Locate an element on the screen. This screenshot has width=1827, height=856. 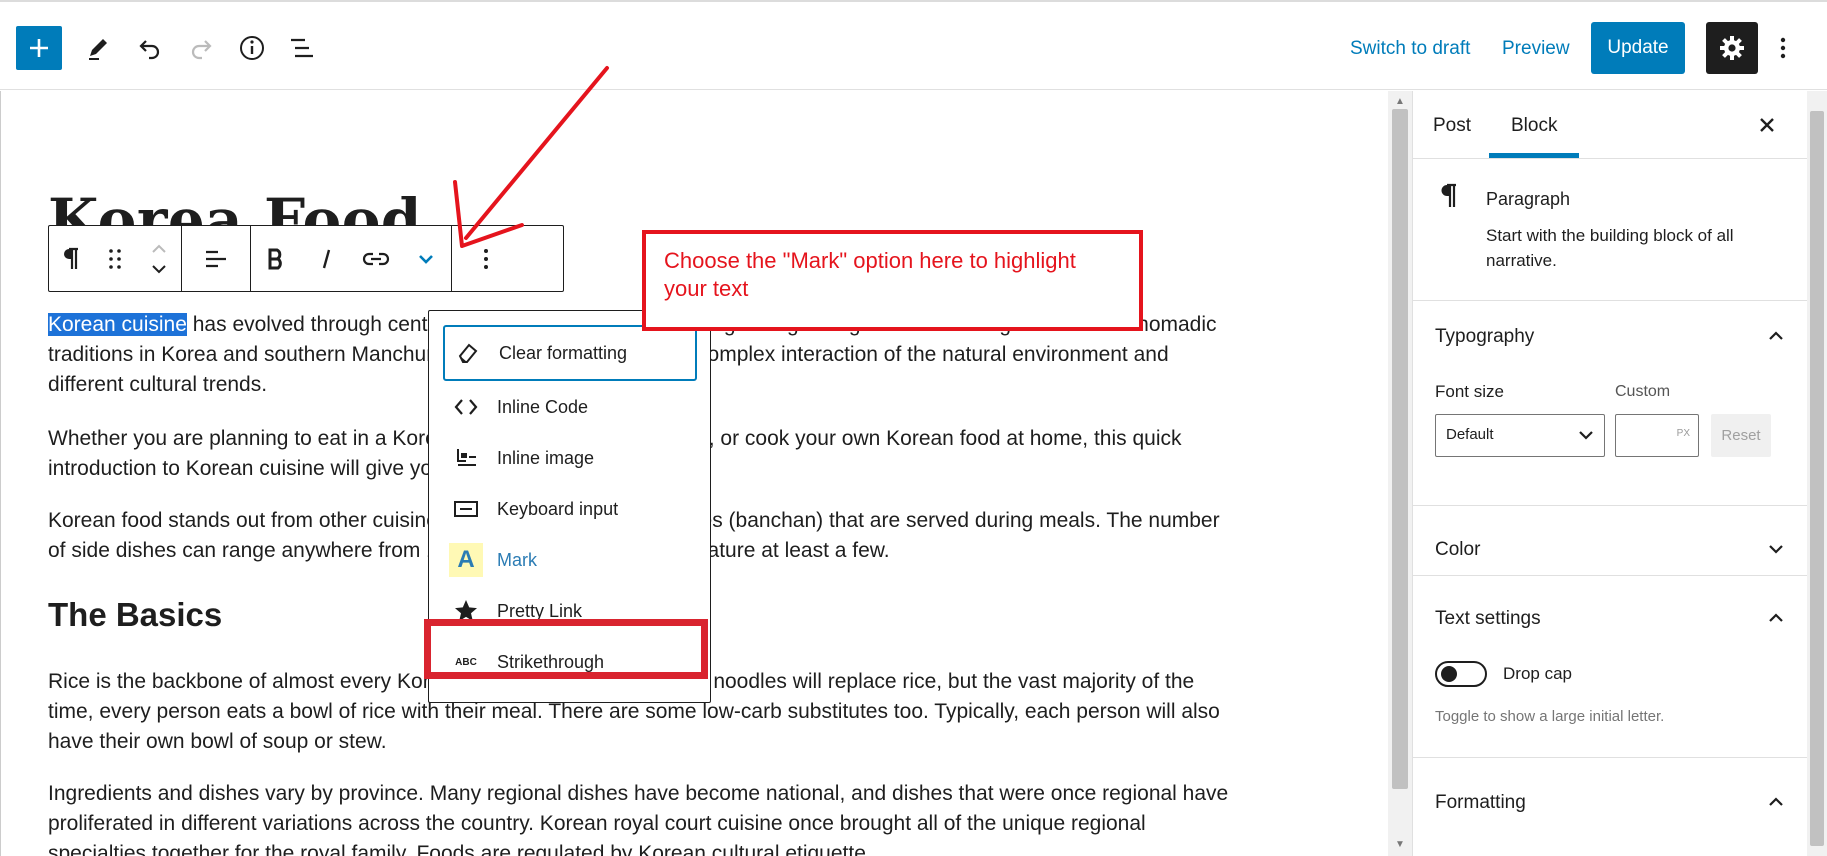
italic-button is located at coordinates (326, 258).